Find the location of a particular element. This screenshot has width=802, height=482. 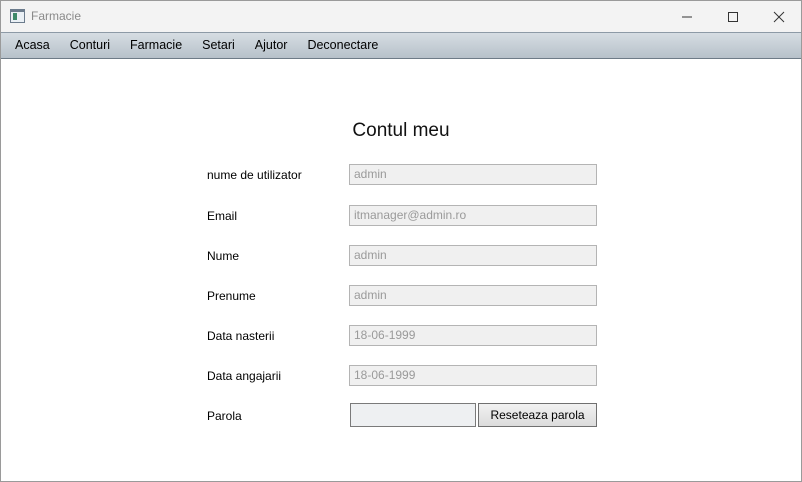

minimize-icon is located at coordinates (687, 16).